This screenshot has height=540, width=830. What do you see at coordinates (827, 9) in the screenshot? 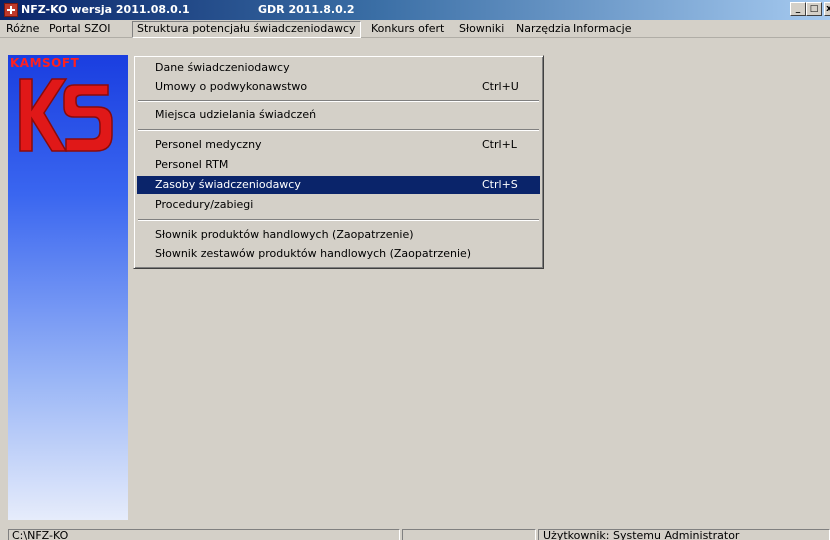
I see `close-button: x` at bounding box center [827, 9].